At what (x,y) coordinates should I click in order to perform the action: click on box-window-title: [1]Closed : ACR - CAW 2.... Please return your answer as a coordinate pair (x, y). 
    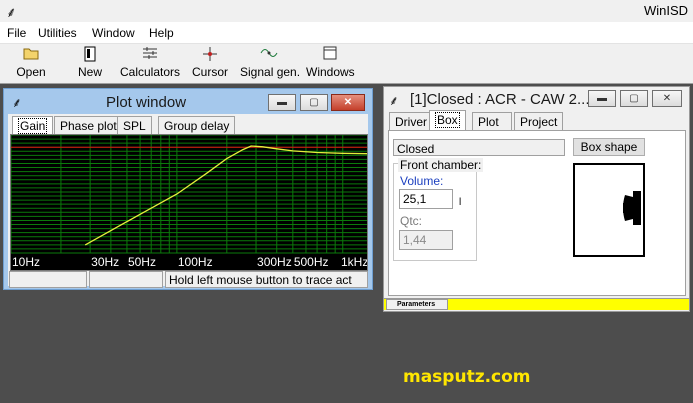
    Looking at the image, I should click on (500, 99).